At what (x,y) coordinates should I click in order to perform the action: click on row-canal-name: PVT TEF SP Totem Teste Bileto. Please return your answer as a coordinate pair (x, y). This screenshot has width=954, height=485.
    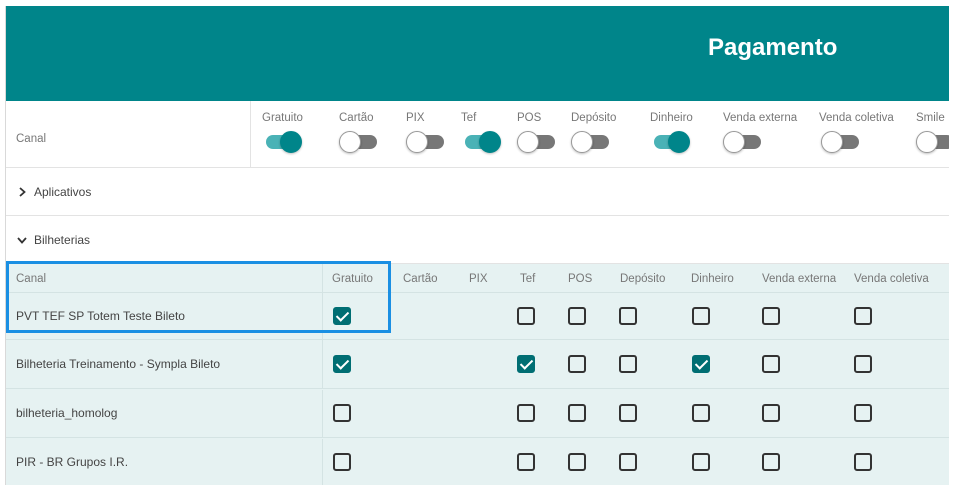
    Looking at the image, I should click on (100, 316).